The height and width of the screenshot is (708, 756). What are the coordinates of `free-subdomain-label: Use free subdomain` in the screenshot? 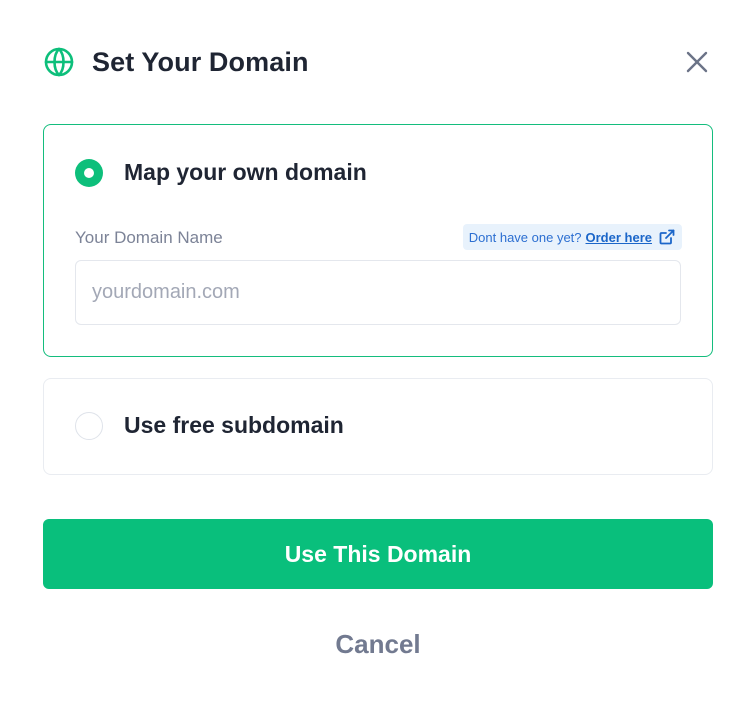 It's located at (234, 425).